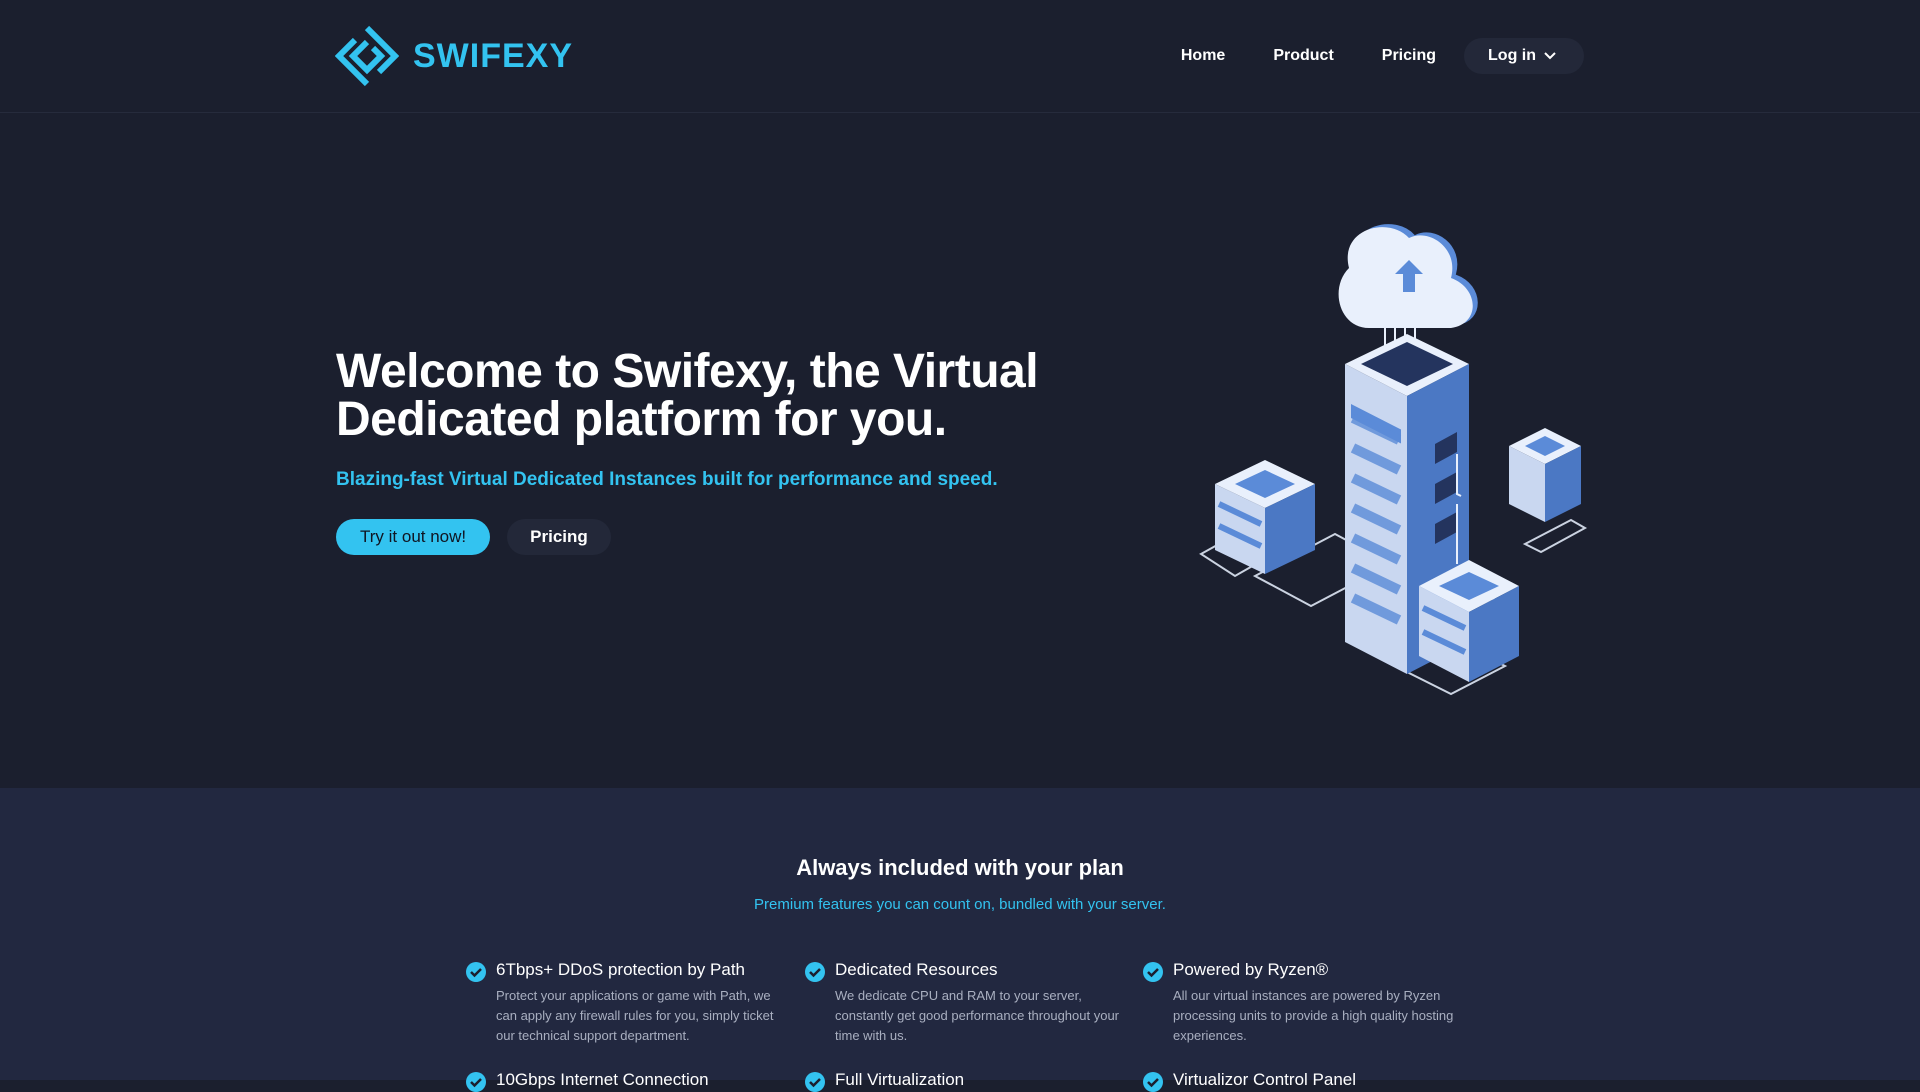  Describe the element at coordinates (900, 1079) in the screenshot. I see `feature-title: Full Virtualization` at that location.